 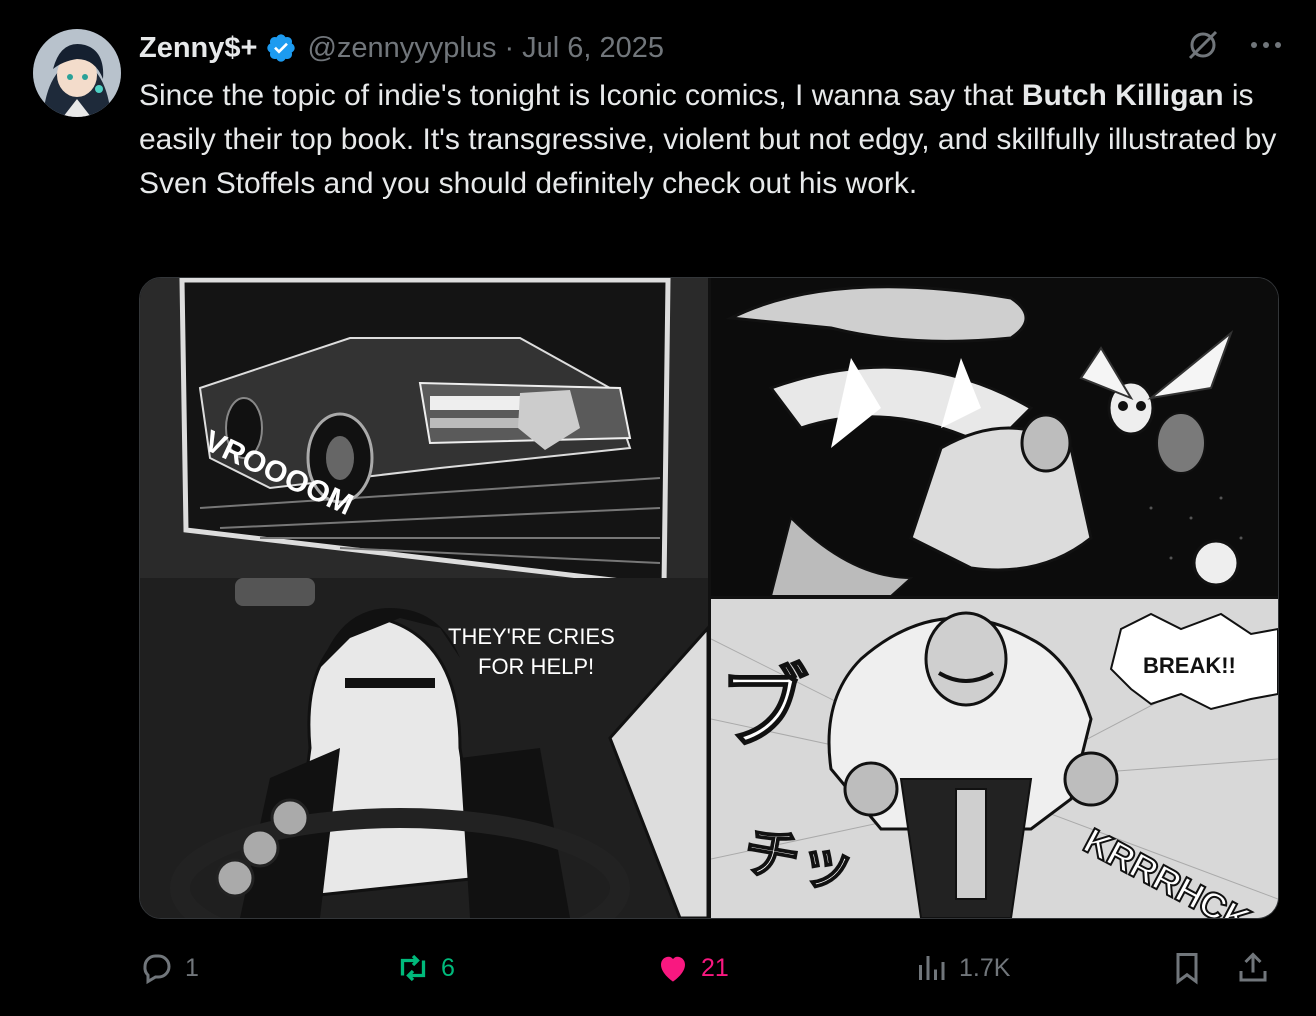 I want to click on views-button: 1.7K, so click(x=961, y=968).